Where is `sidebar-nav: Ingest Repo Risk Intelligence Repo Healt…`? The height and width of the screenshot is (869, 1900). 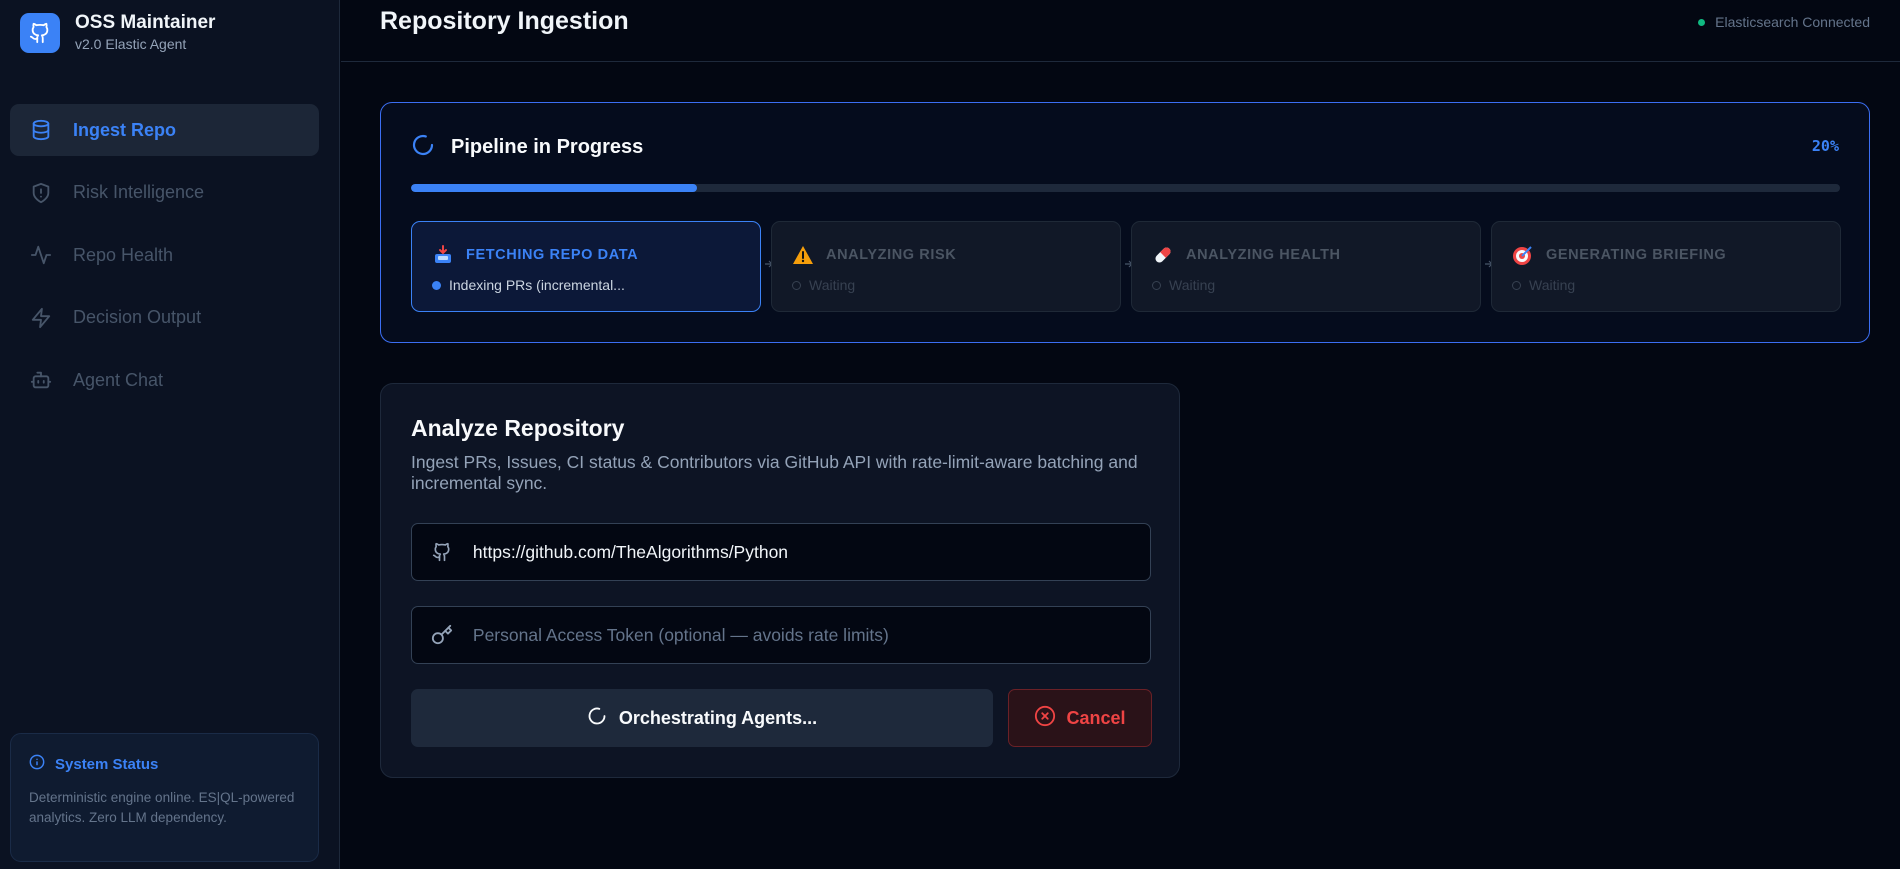 sidebar-nav: Ingest Repo Risk Intelligence Repo Healt… is located at coordinates (164, 260).